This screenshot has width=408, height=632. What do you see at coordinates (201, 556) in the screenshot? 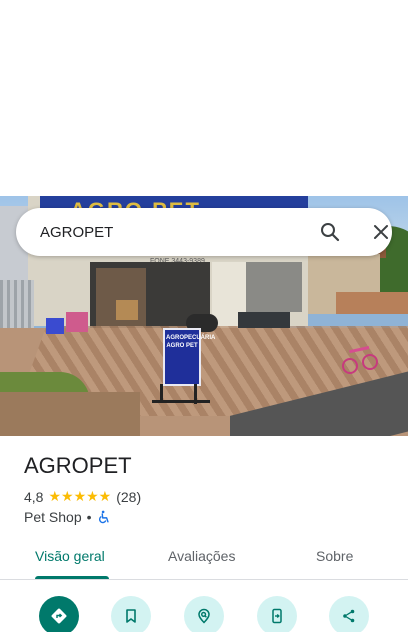
I see `tab-reviews: Avaliações` at bounding box center [201, 556].